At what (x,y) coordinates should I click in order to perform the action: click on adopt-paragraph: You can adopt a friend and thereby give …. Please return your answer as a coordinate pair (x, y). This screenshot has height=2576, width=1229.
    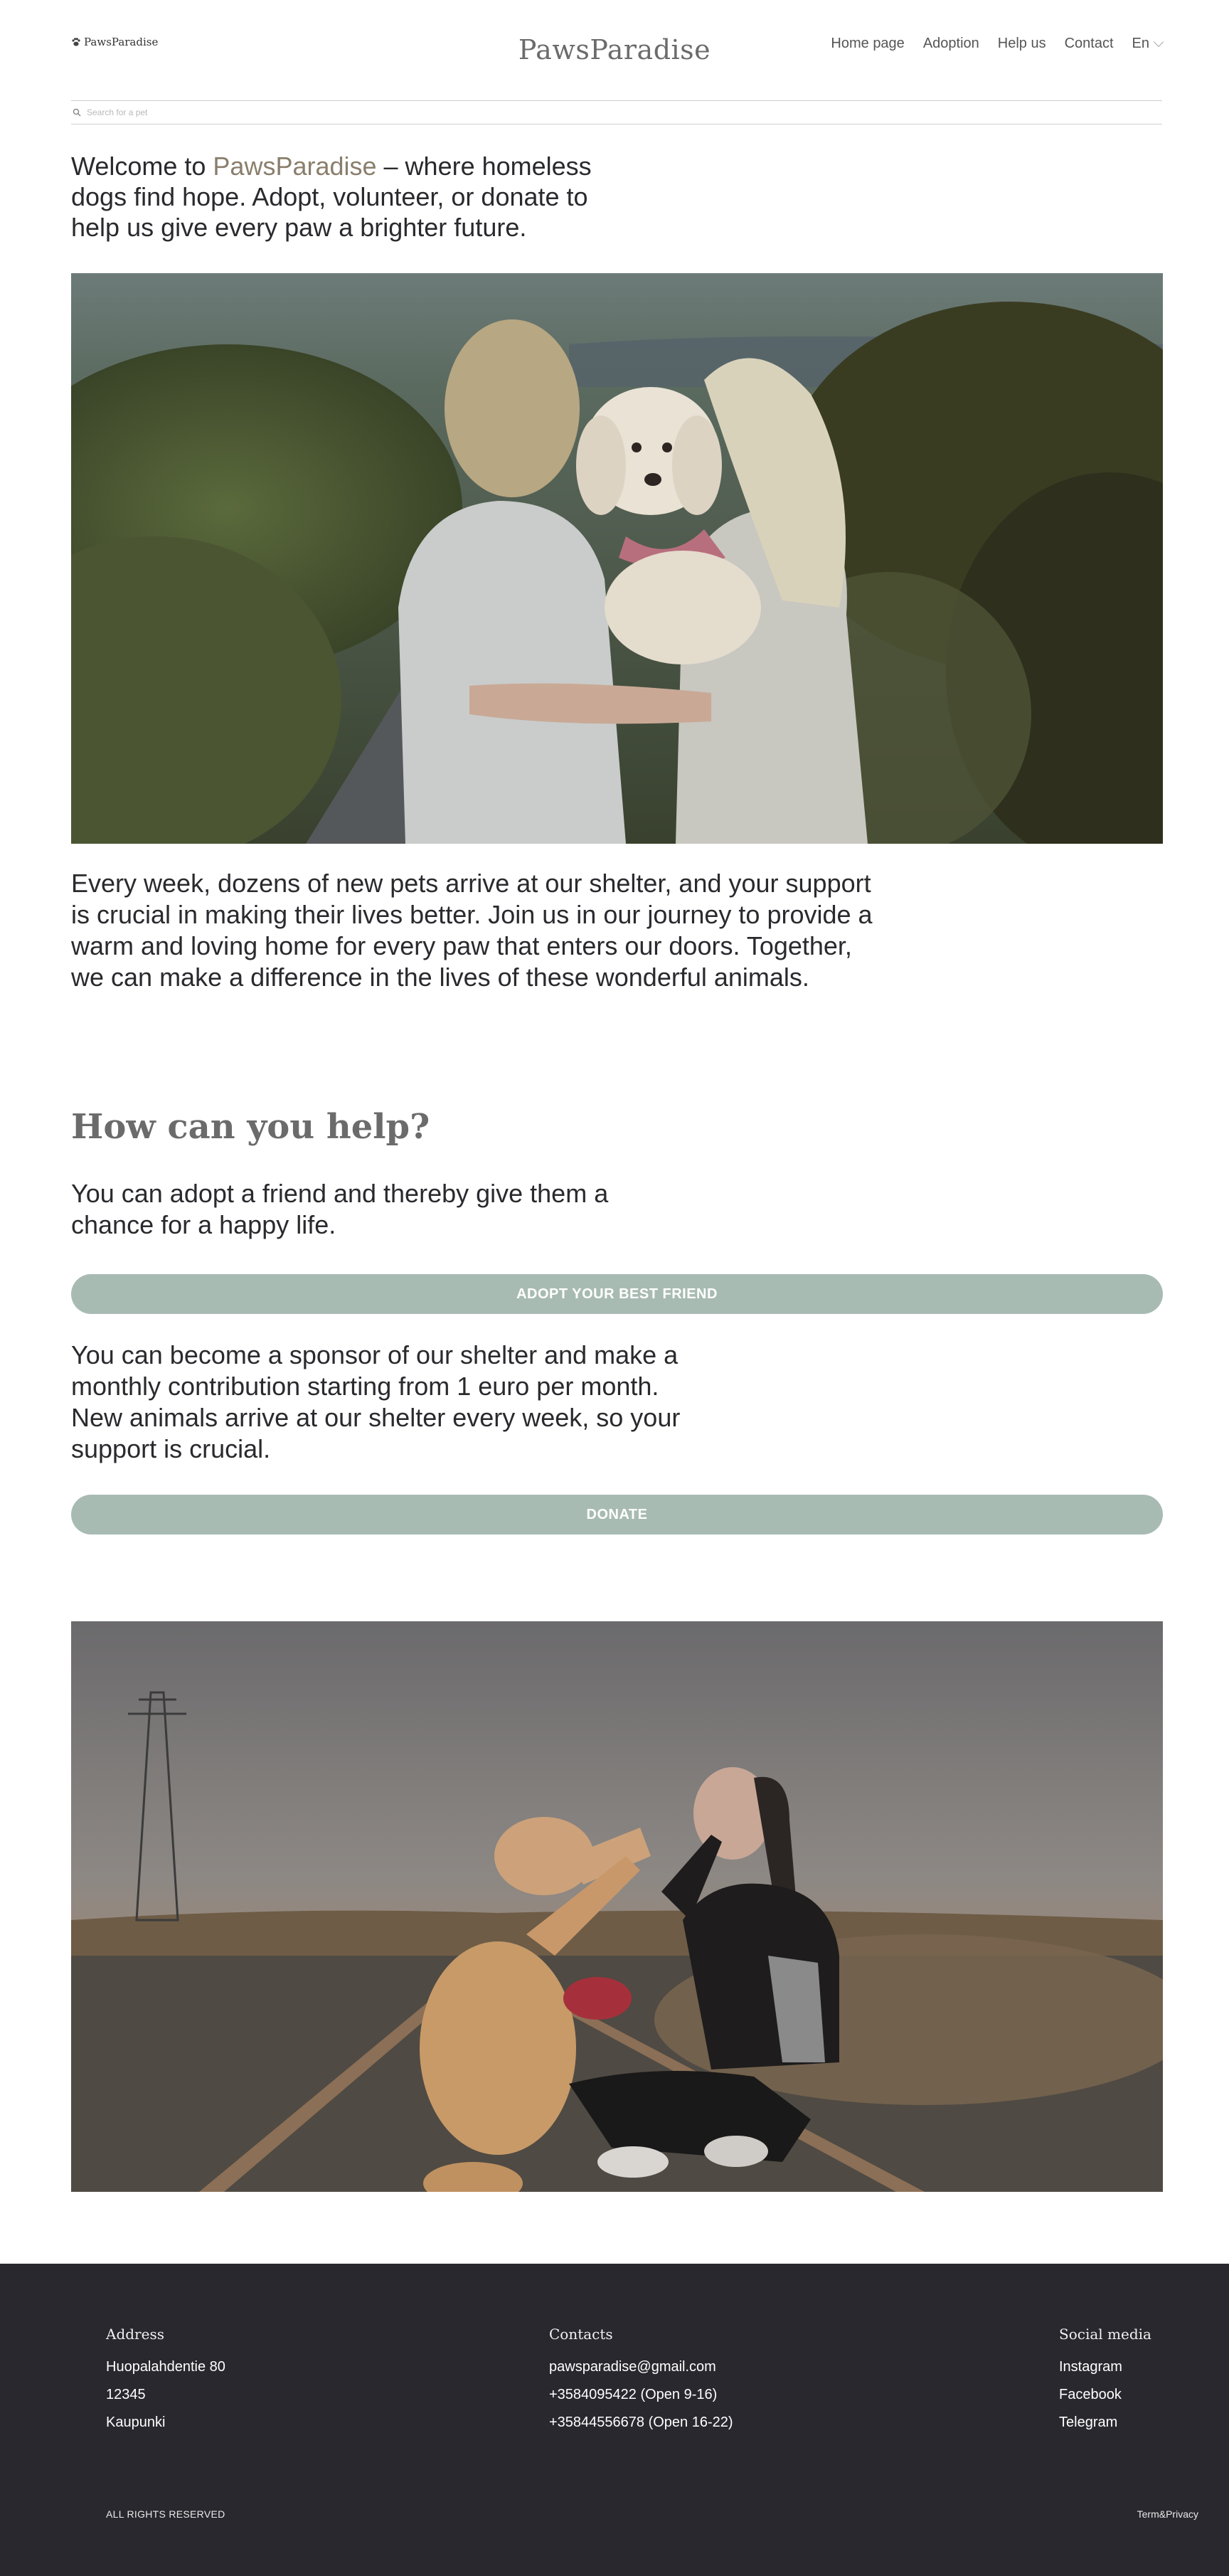
    Looking at the image, I should click on (340, 1209).